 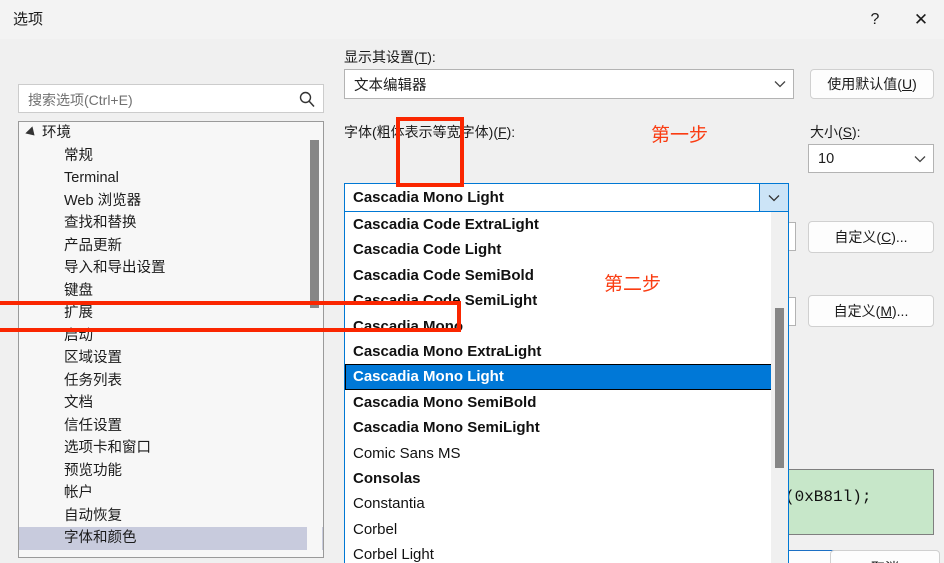 What do you see at coordinates (171, 291) in the screenshot?
I see `tree-item: 键盘` at bounding box center [171, 291].